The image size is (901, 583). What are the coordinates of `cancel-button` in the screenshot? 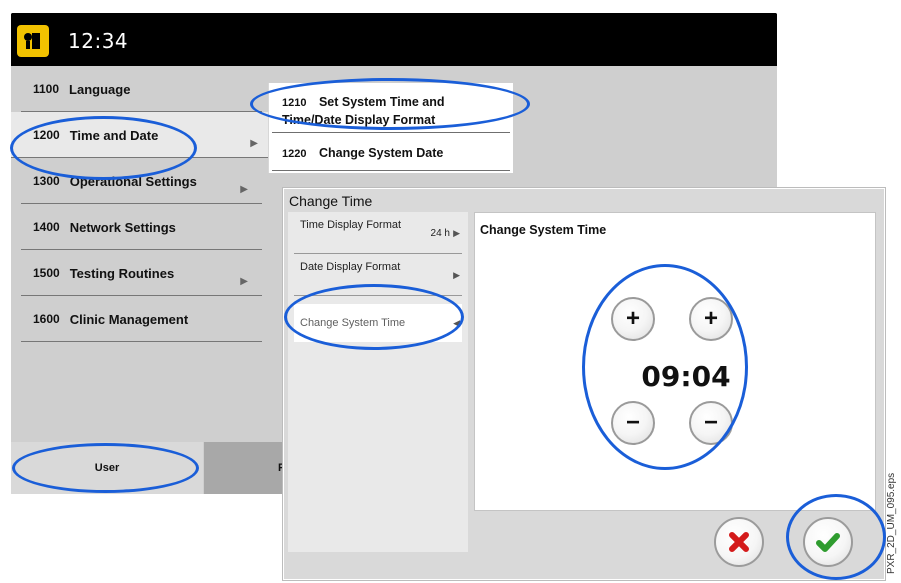 It's located at (739, 542).